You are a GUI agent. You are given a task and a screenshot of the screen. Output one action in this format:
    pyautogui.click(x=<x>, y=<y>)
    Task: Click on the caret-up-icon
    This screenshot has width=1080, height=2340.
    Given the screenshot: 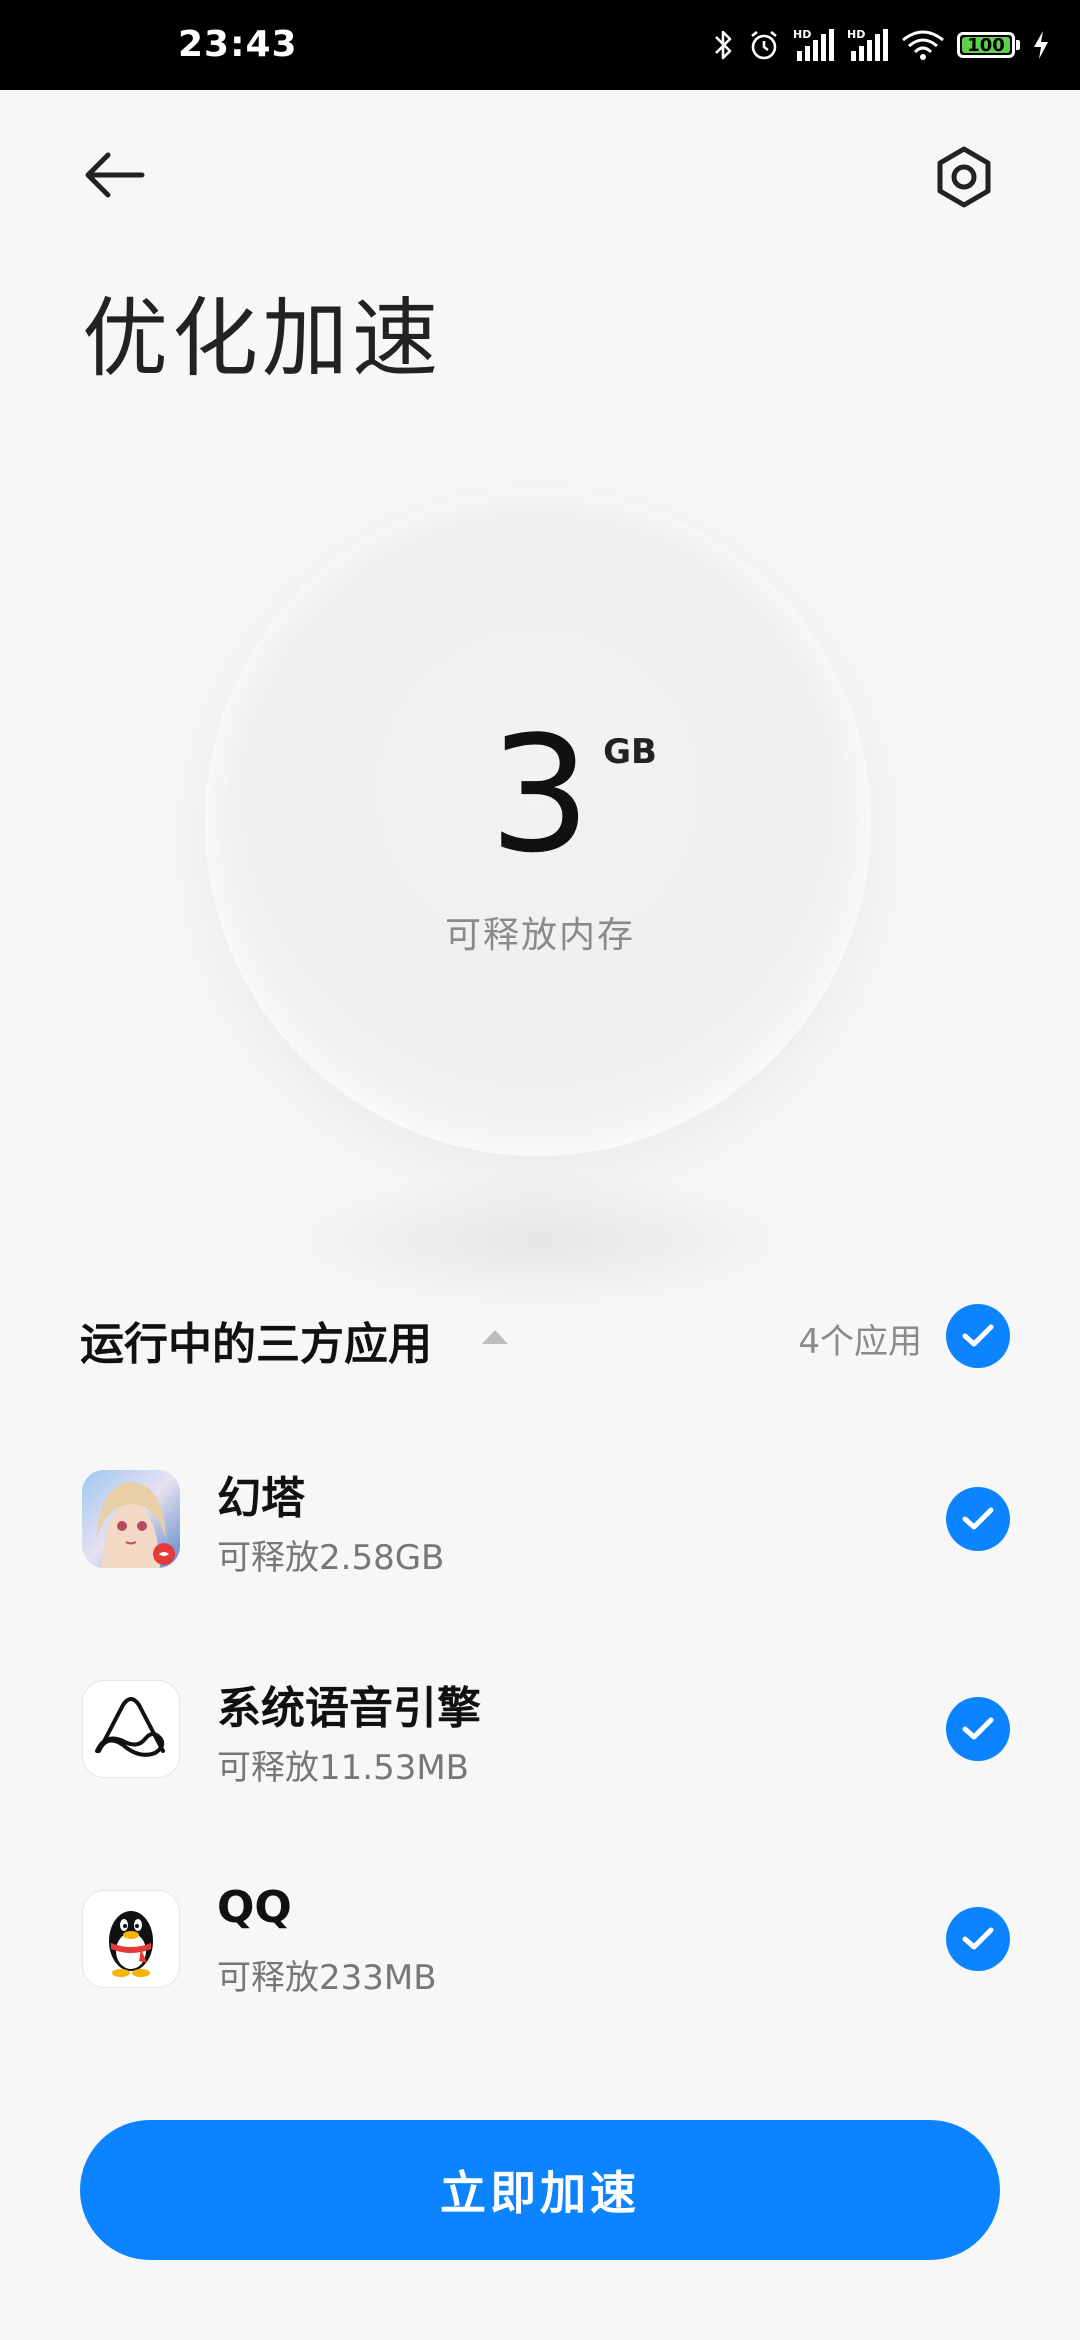 What is the action you would take?
    pyautogui.click(x=495, y=1338)
    